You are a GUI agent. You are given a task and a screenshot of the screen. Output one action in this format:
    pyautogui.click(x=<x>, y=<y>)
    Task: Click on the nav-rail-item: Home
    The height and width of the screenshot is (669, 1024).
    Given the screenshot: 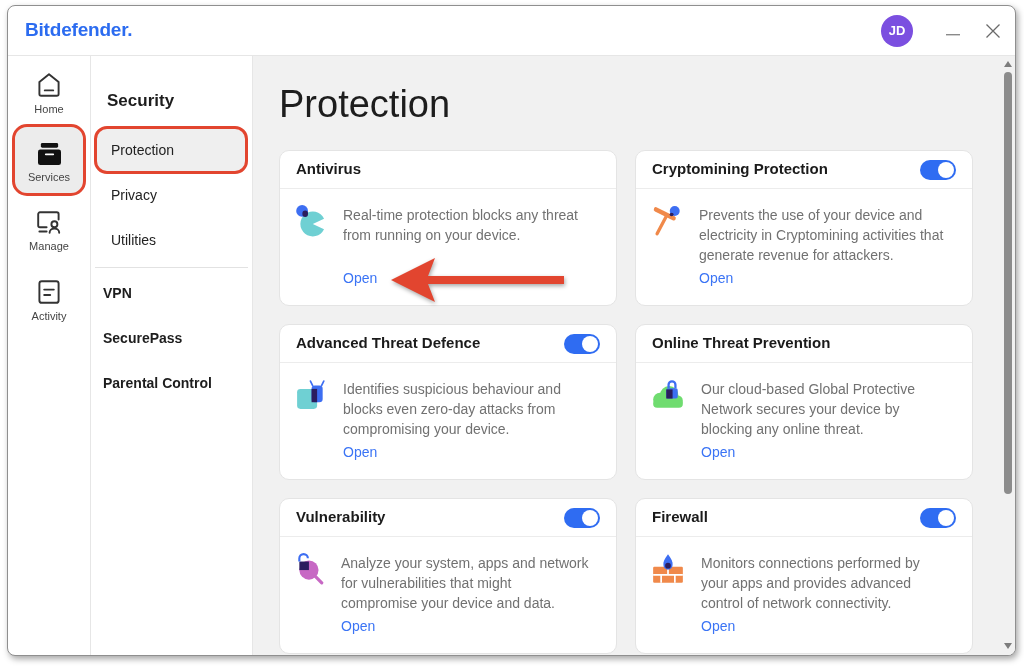 What is the action you would take?
    pyautogui.click(x=49, y=91)
    